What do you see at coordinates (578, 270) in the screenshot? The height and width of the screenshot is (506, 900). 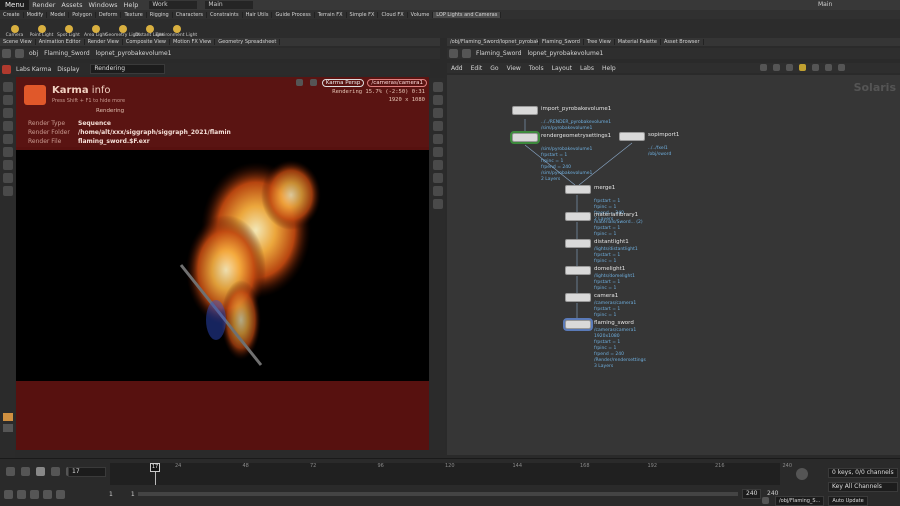 I see `node-domelight` at bounding box center [578, 270].